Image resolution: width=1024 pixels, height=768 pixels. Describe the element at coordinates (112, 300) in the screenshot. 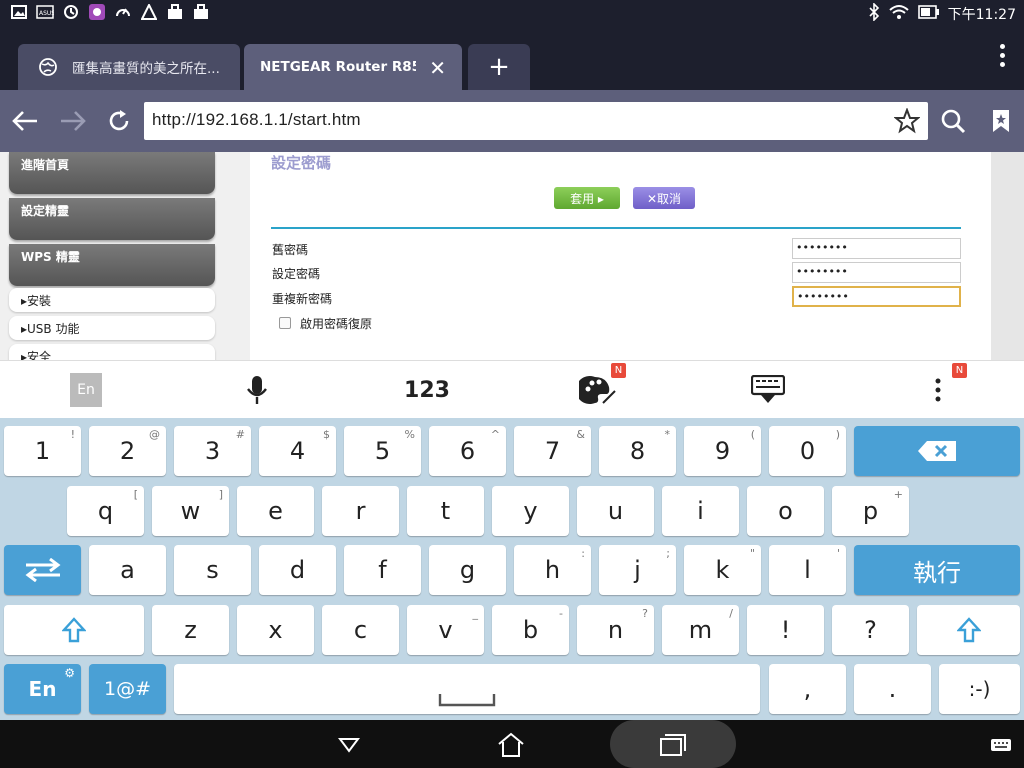

I see `nav-setup: ▸安裝` at that location.